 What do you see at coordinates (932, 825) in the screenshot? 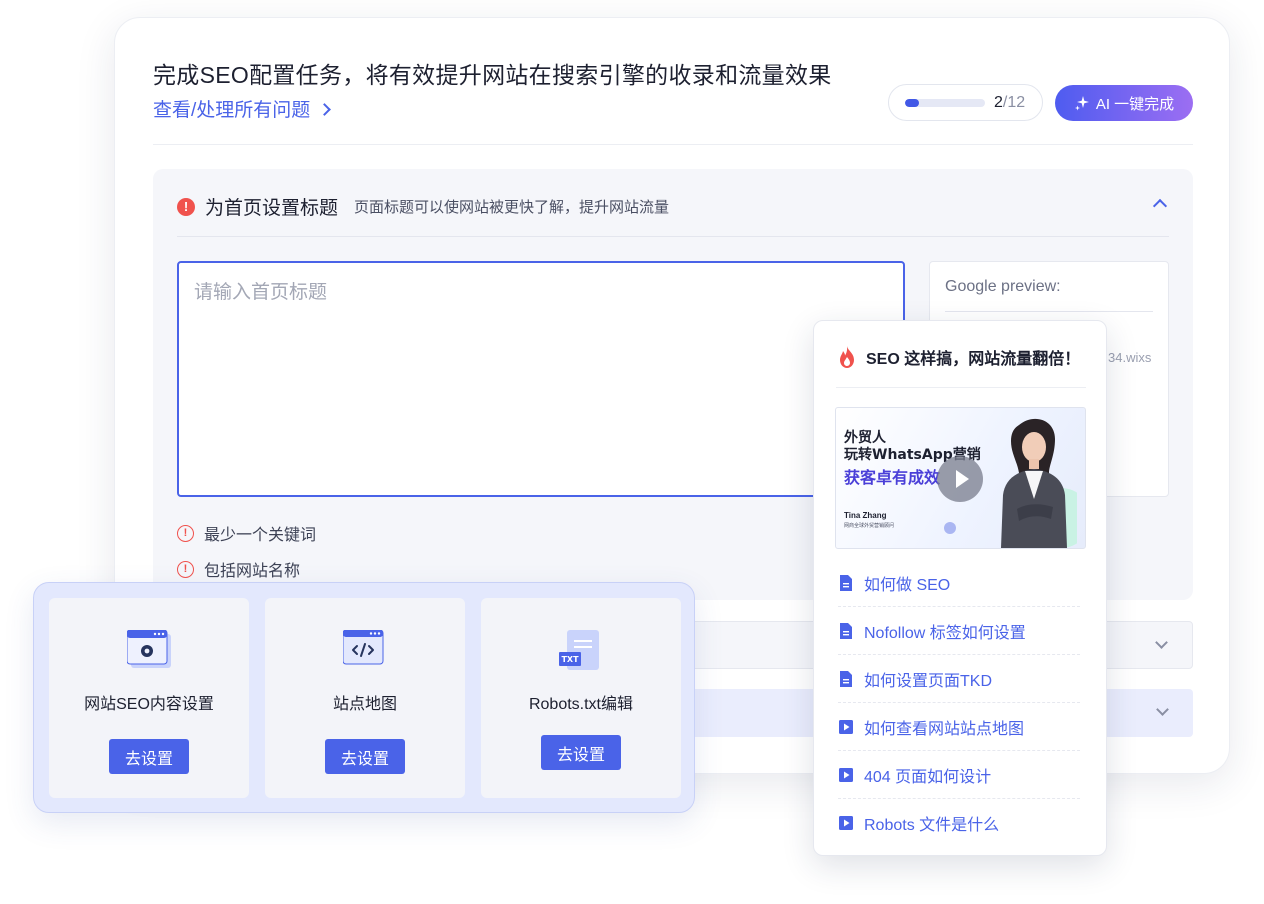
I see `tutorial-link-label: Robots 文件是什么` at bounding box center [932, 825].